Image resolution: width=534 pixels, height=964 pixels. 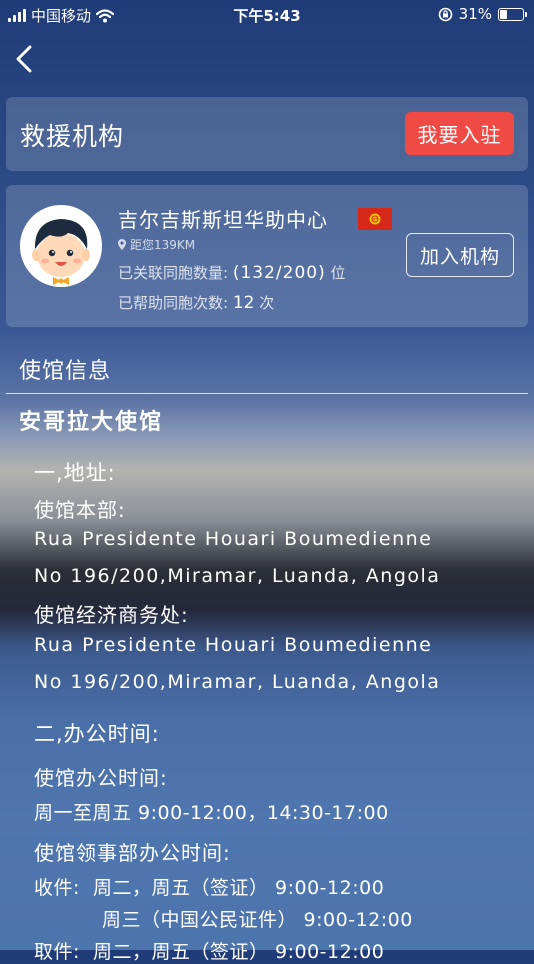 I want to click on embassy-hq-address-line1: Rua Presidente Houari Boumedienne, so click(x=233, y=539).